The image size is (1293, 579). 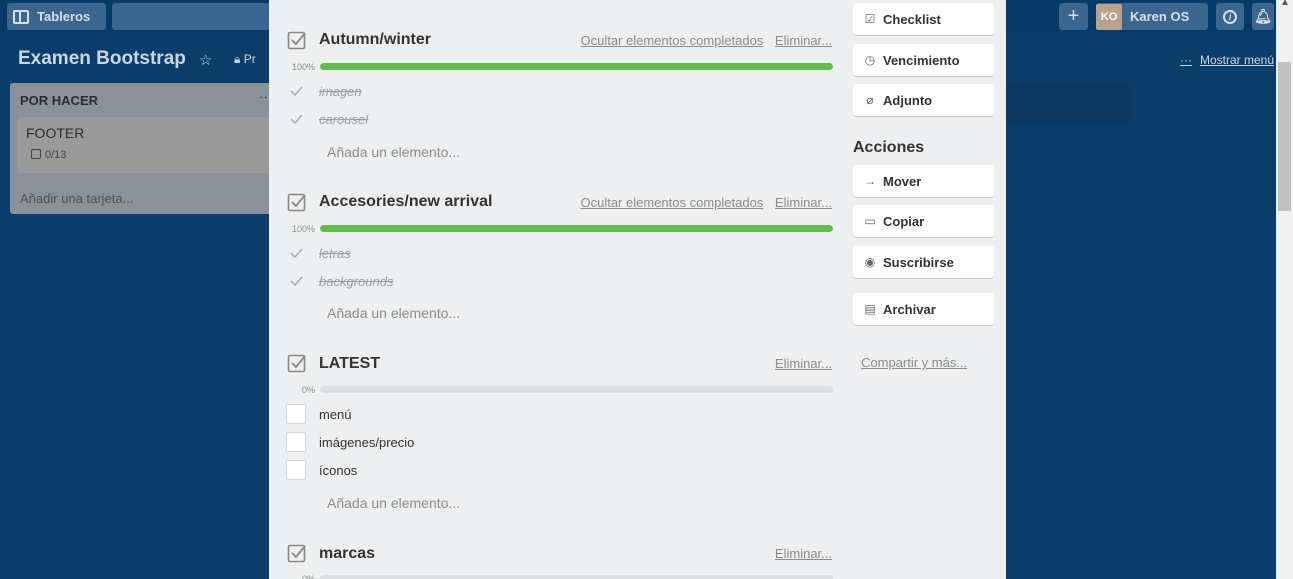 I want to click on card-title: FOOTER, so click(x=55, y=133).